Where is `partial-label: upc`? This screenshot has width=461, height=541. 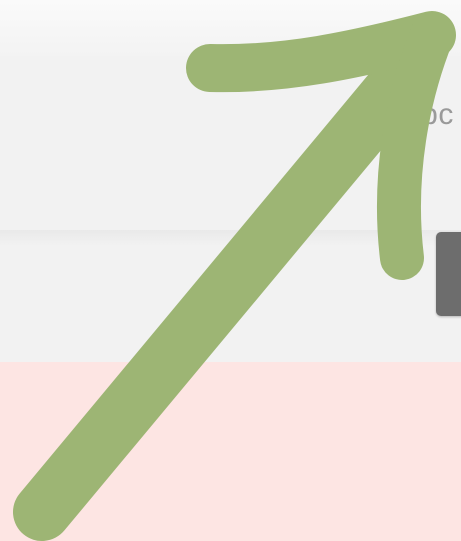 partial-label: upc is located at coordinates (429, 114).